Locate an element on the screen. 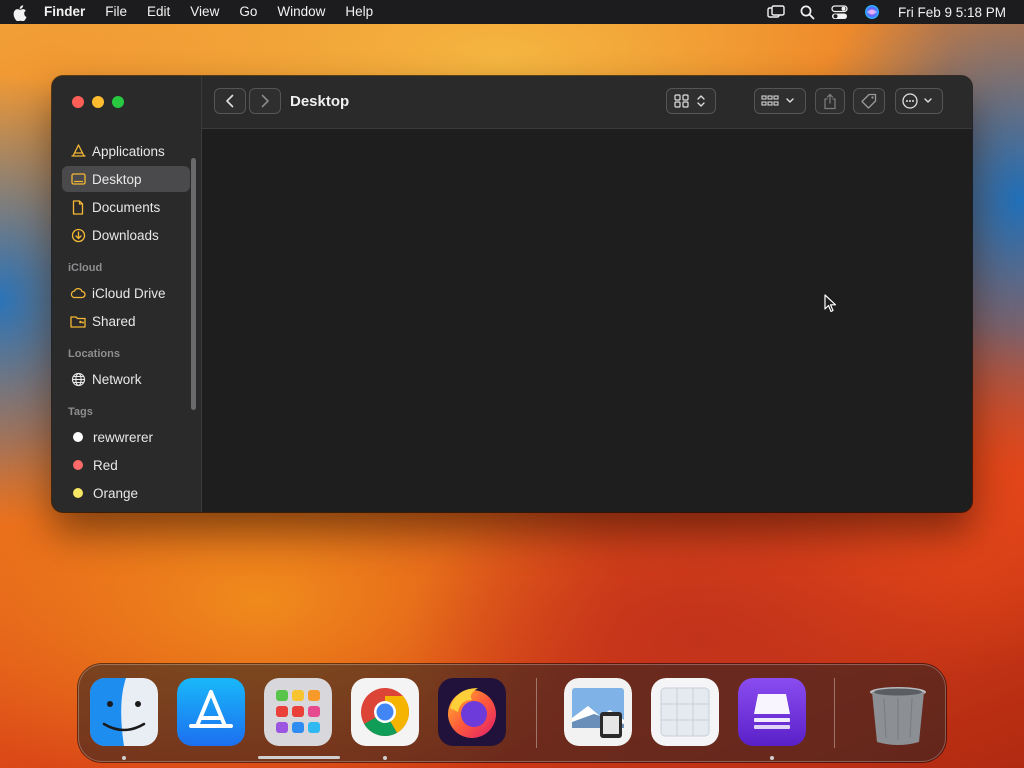 This screenshot has height=768, width=1024. group-by-button is located at coordinates (780, 101).